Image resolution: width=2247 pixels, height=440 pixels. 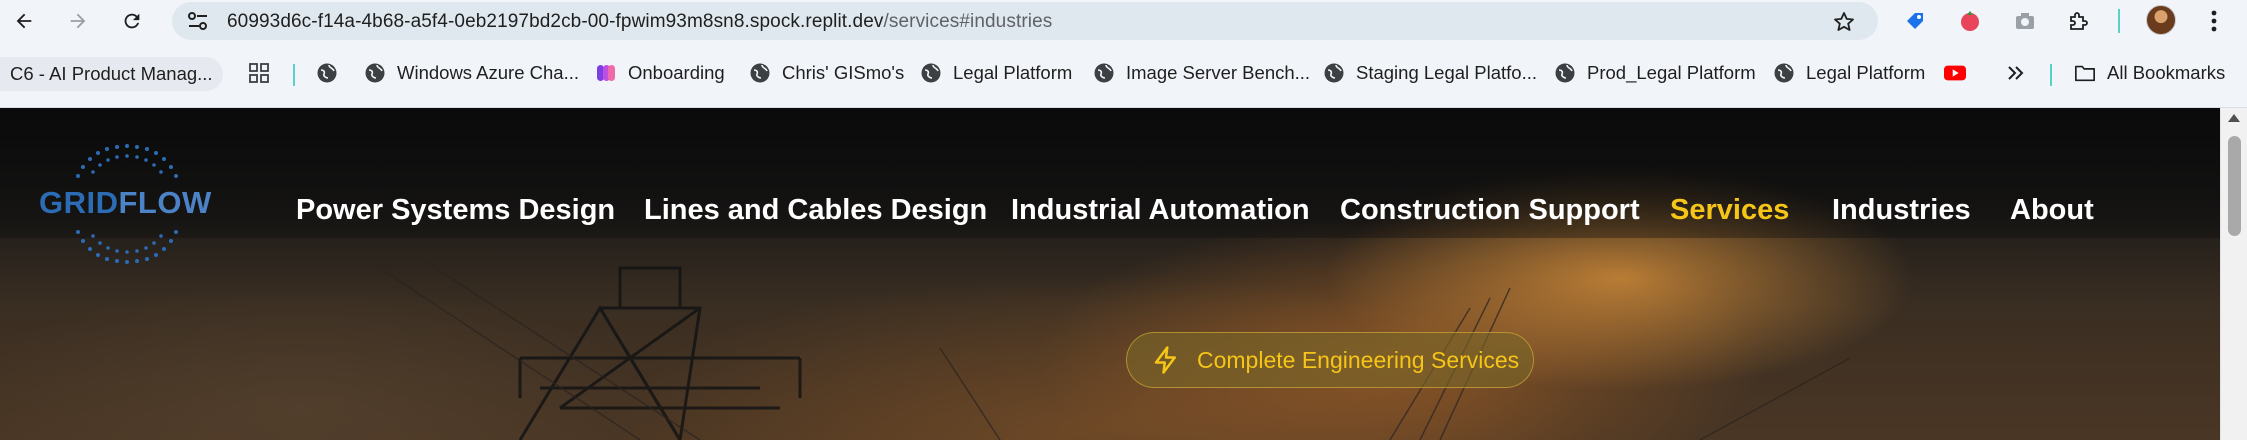 I want to click on camera-icon, so click(x=2025, y=21).